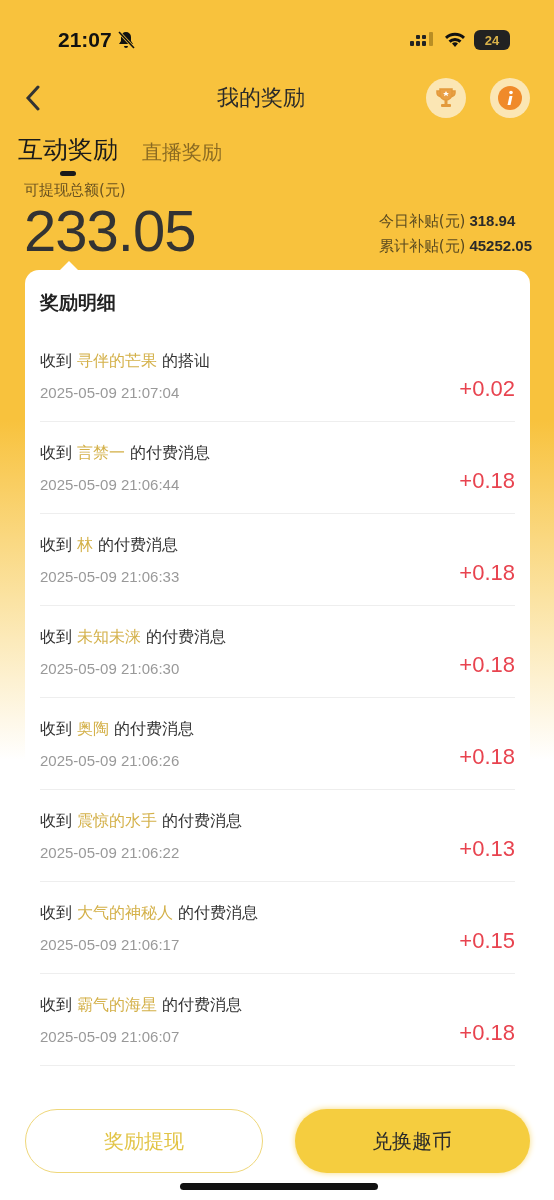 This screenshot has width=554, height=1200. Describe the element at coordinates (118, 729) in the screenshot. I see `reward-description: 收到 奥陶 的付费消息` at that location.